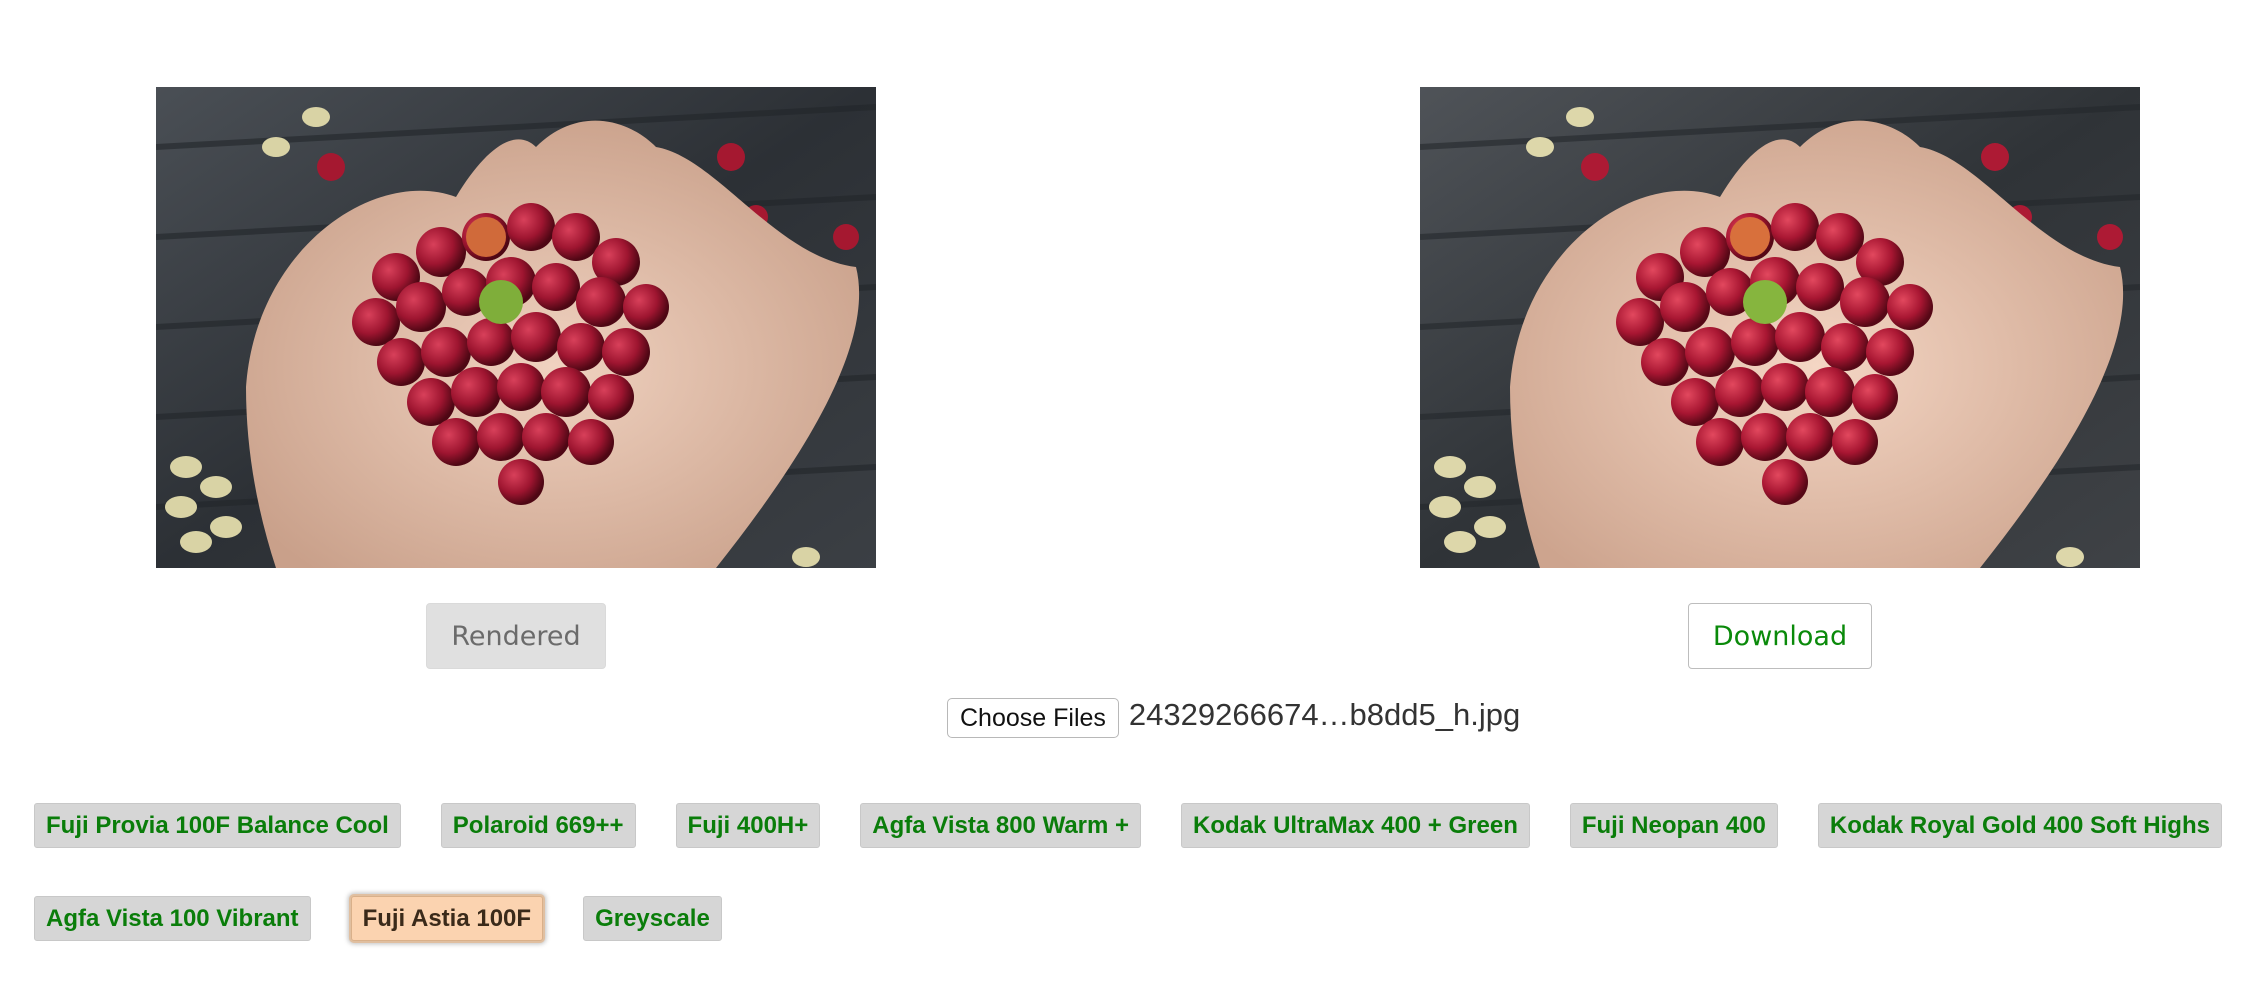 The width and height of the screenshot is (2250, 988). Describe the element at coordinates (2019, 825) in the screenshot. I see `filter-button: Kodak Royal Gold 400 Soft Highs` at that location.